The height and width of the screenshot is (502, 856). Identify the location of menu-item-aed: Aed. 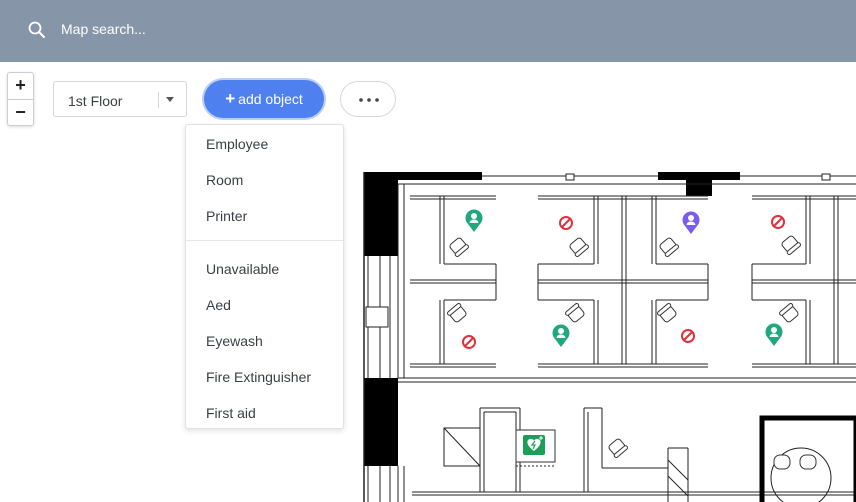
(218, 305).